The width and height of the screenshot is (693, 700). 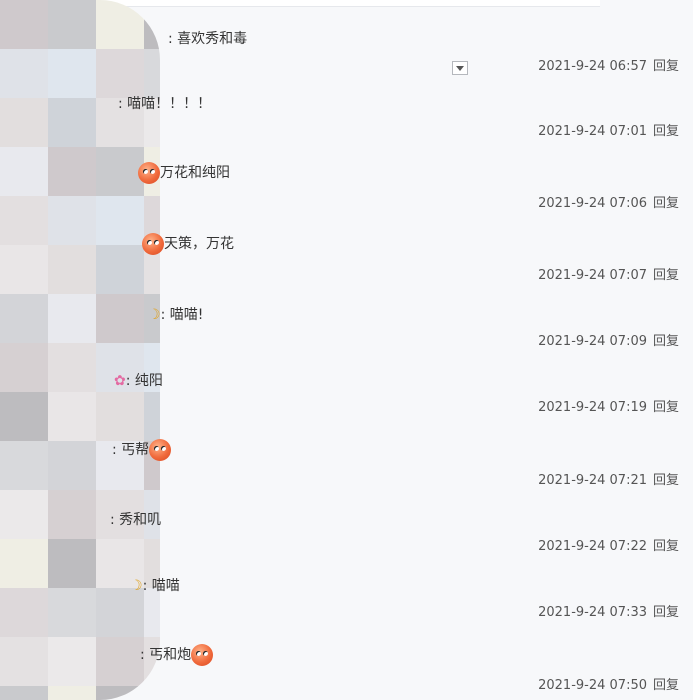 I want to click on comment-text: : 秀和叽, so click(x=135, y=520).